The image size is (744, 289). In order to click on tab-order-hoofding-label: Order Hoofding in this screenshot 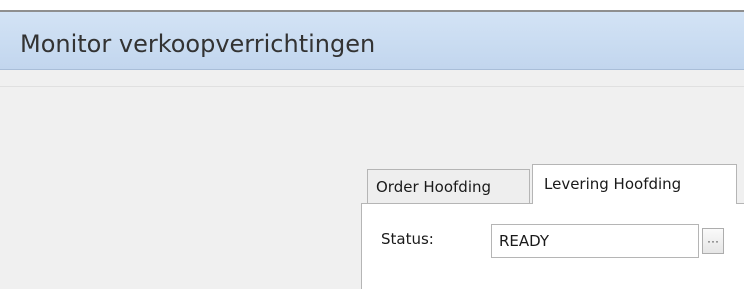, I will do `click(434, 187)`.